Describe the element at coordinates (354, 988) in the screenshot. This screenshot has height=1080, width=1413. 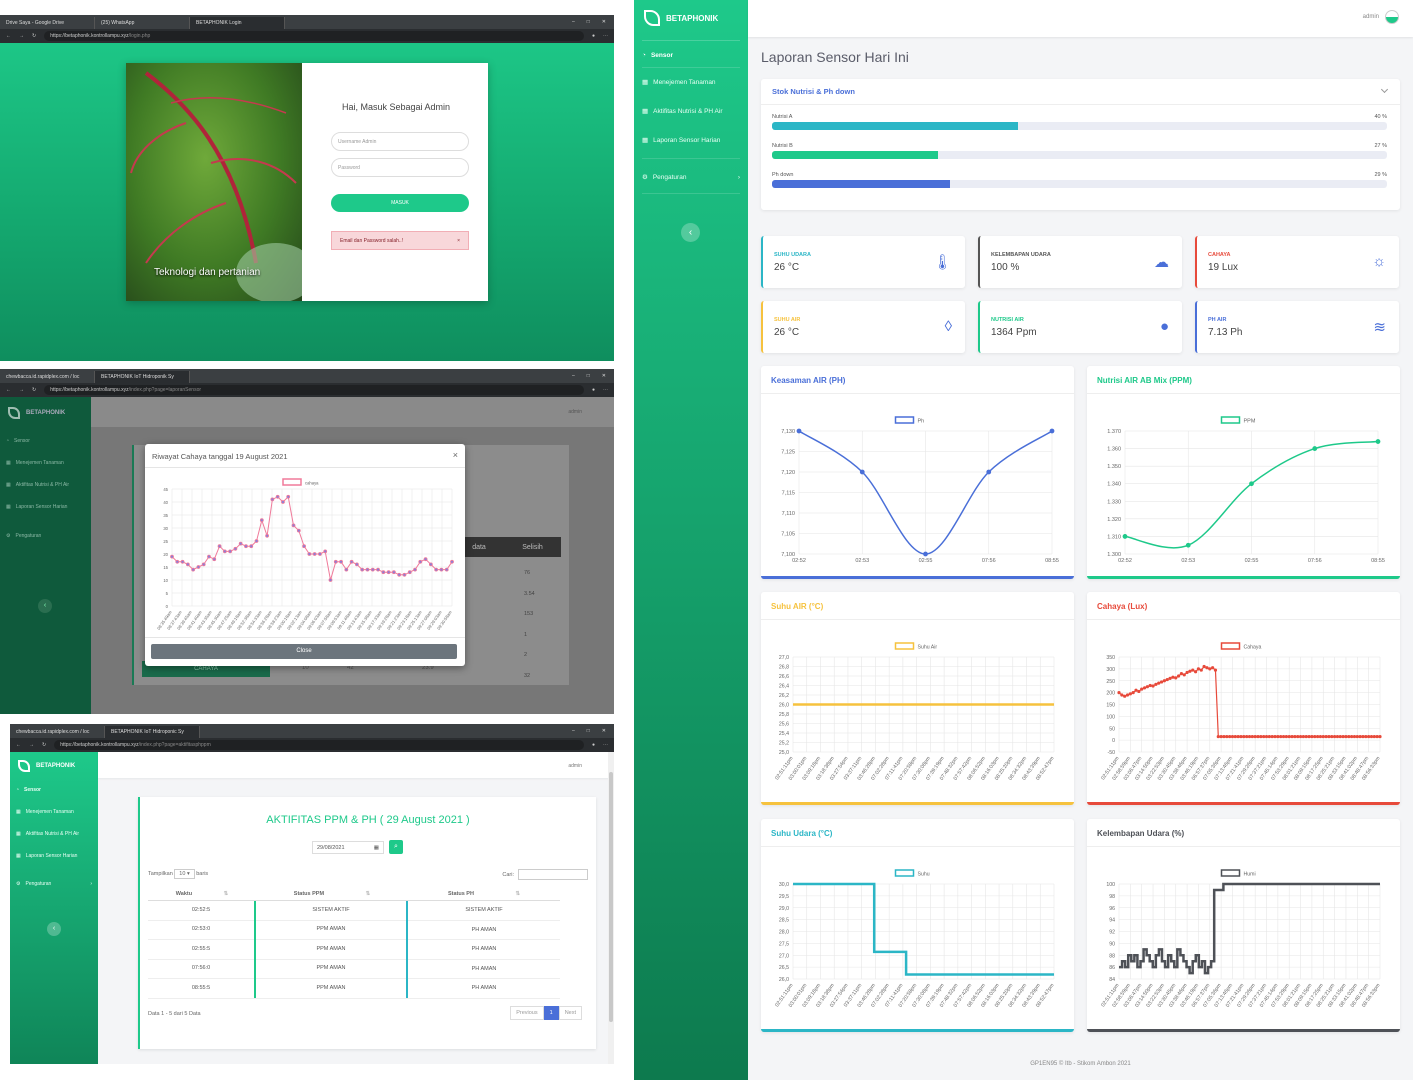
I see `table-row: 08:55:5 PPM AMAN PH AMAN` at that location.